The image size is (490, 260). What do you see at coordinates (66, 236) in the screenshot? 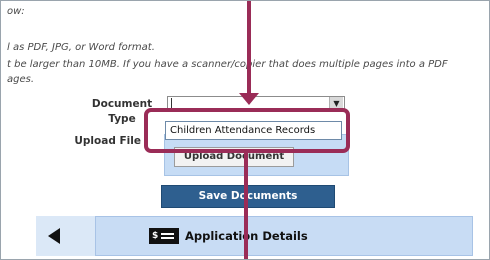
I see `back-button` at bounding box center [66, 236].